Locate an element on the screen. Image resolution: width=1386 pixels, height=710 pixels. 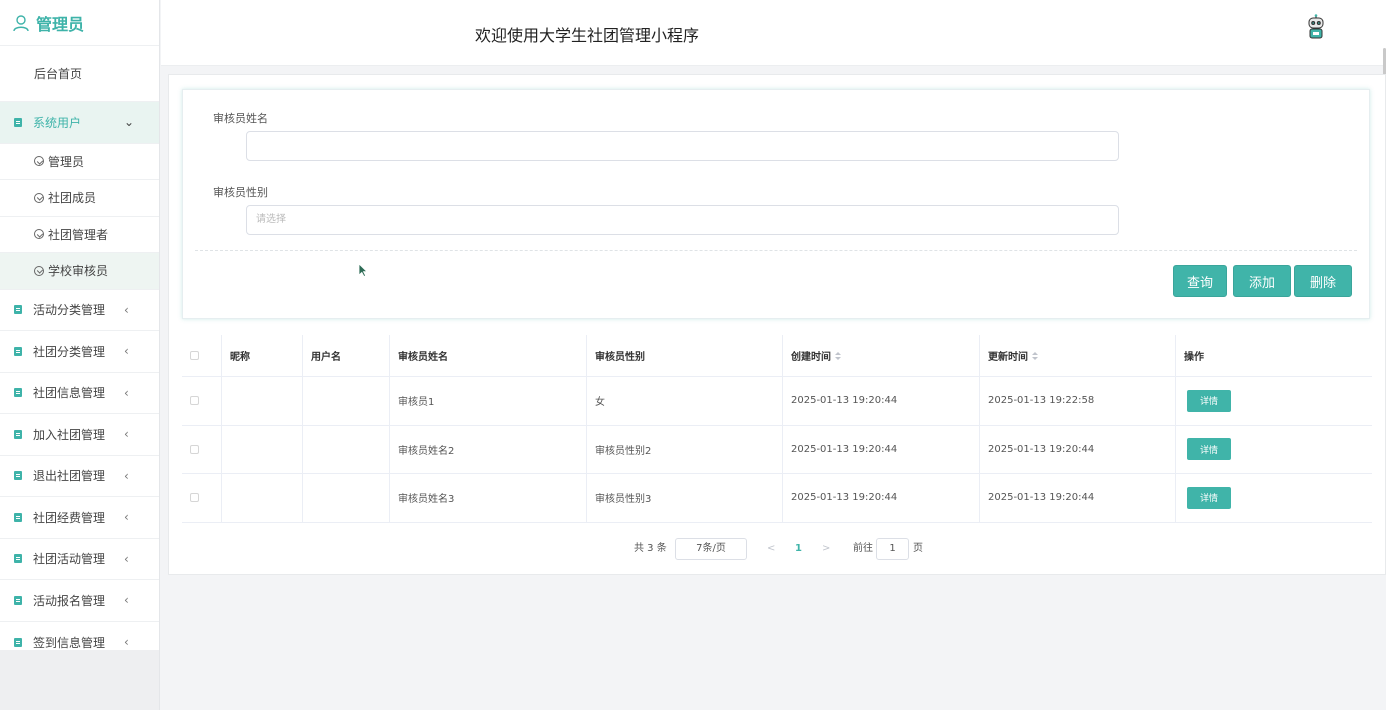
sidebar-subitem-members: 社团成员 is located at coordinates (79, 198).